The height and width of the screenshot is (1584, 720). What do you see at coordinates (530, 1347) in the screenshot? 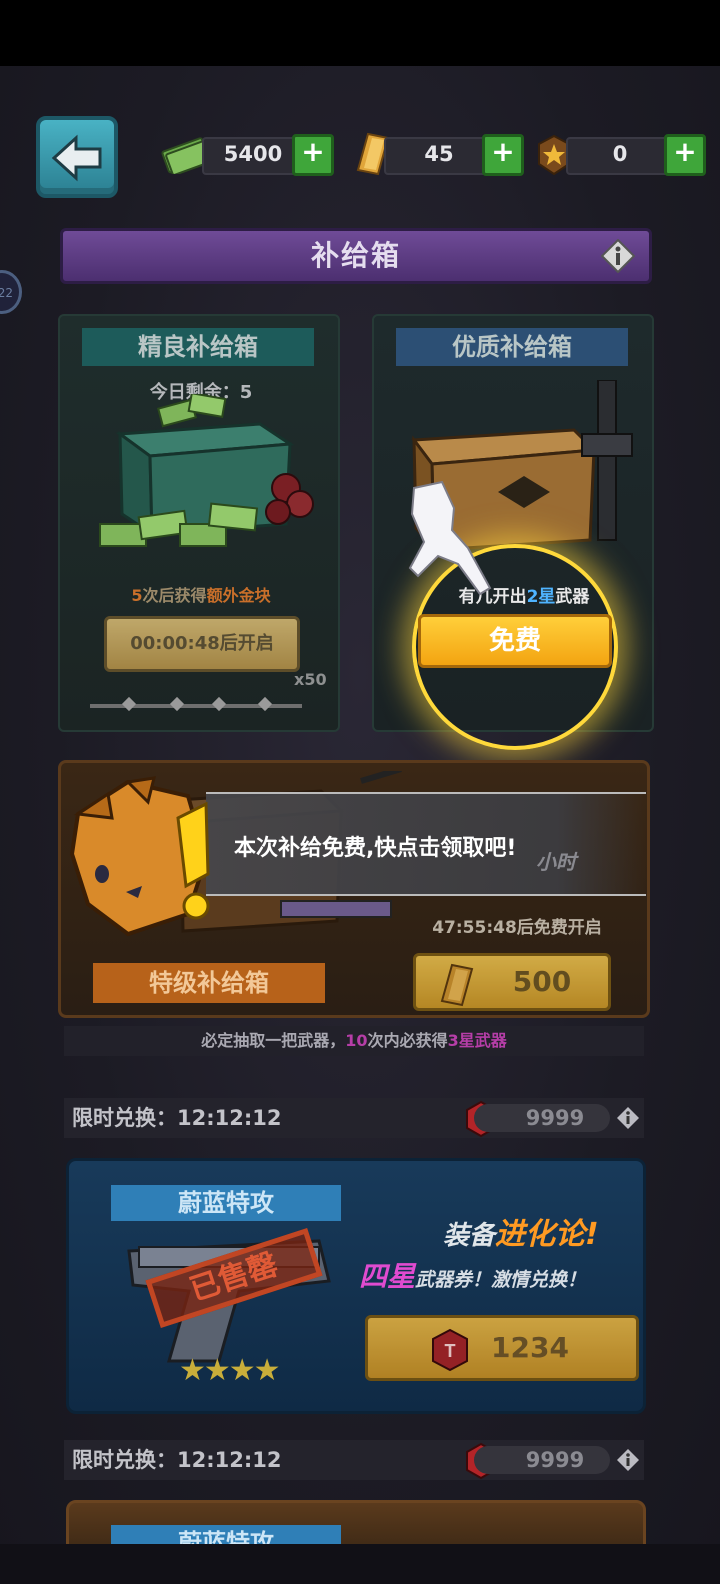
I see `offer-price: 1234` at bounding box center [530, 1347].